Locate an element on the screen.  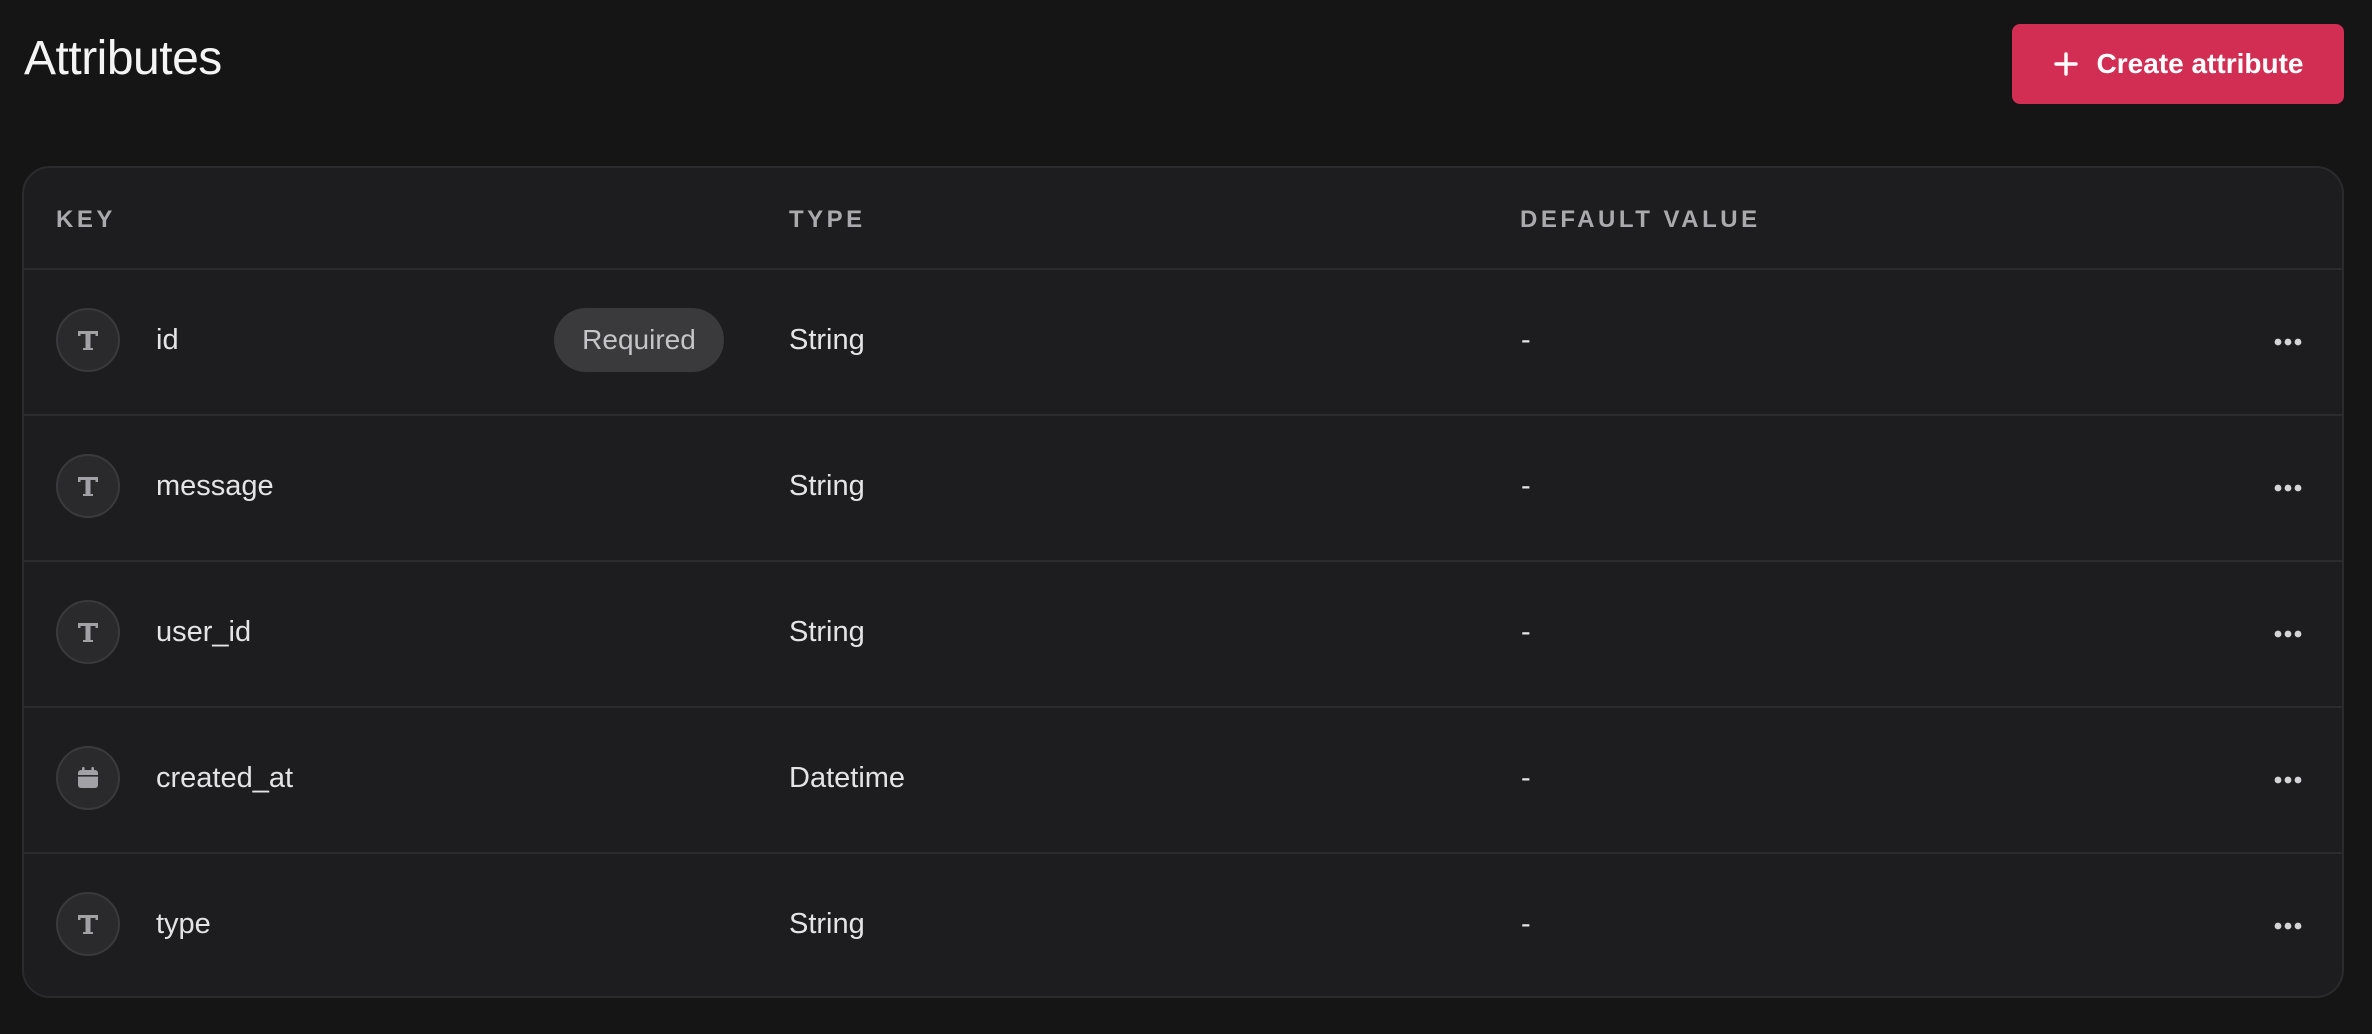
attribute-type: Datetime is located at coordinates (847, 778).